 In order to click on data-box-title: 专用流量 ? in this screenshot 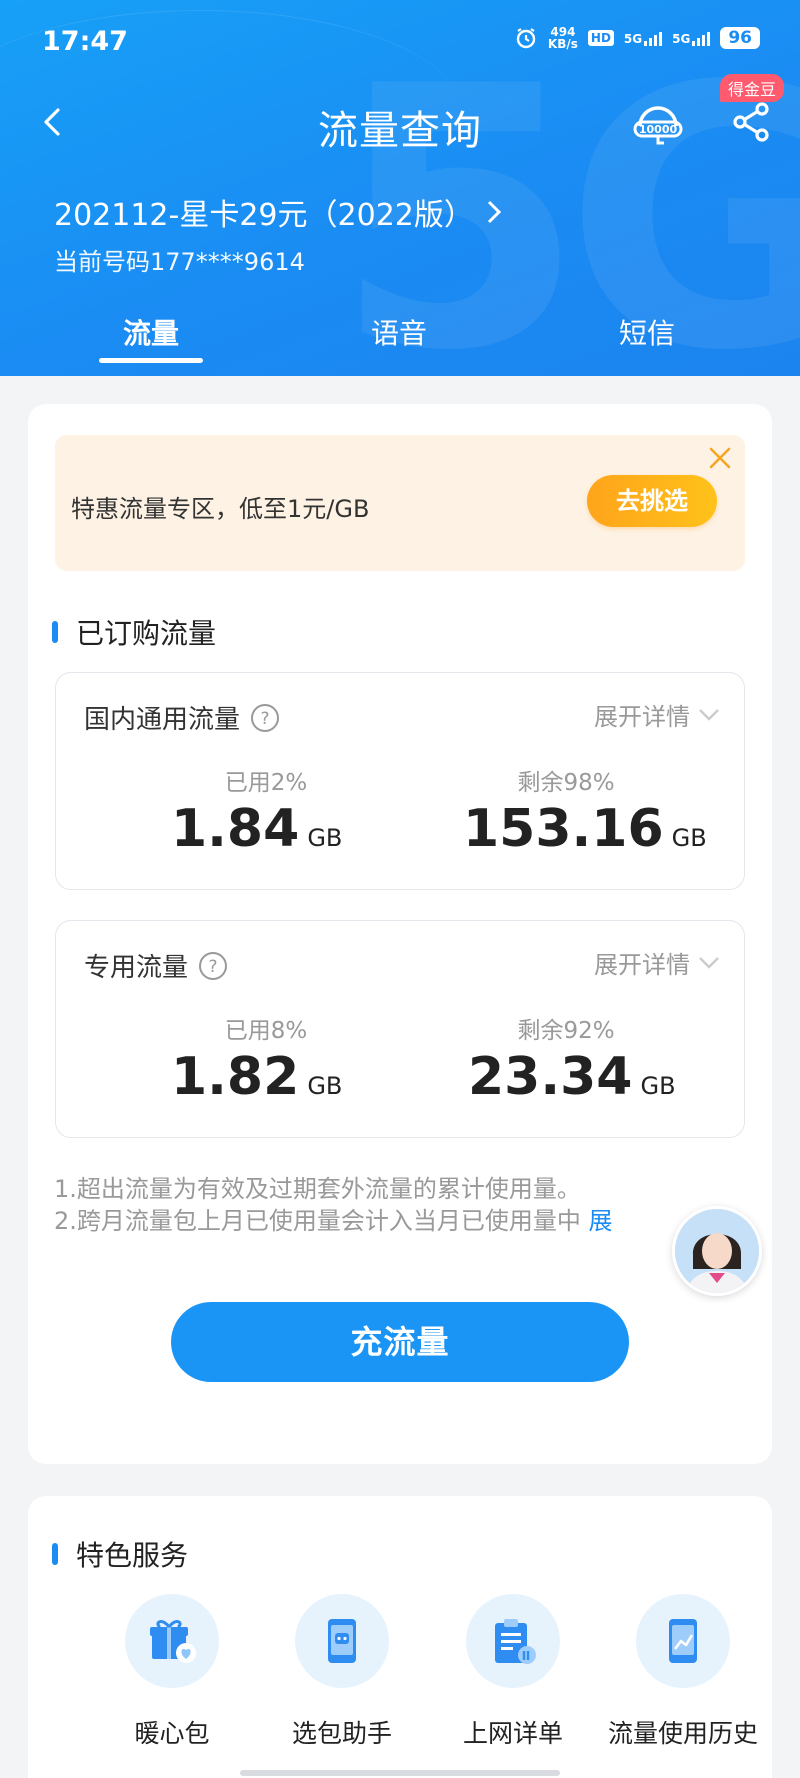, I will do `click(156, 965)`.